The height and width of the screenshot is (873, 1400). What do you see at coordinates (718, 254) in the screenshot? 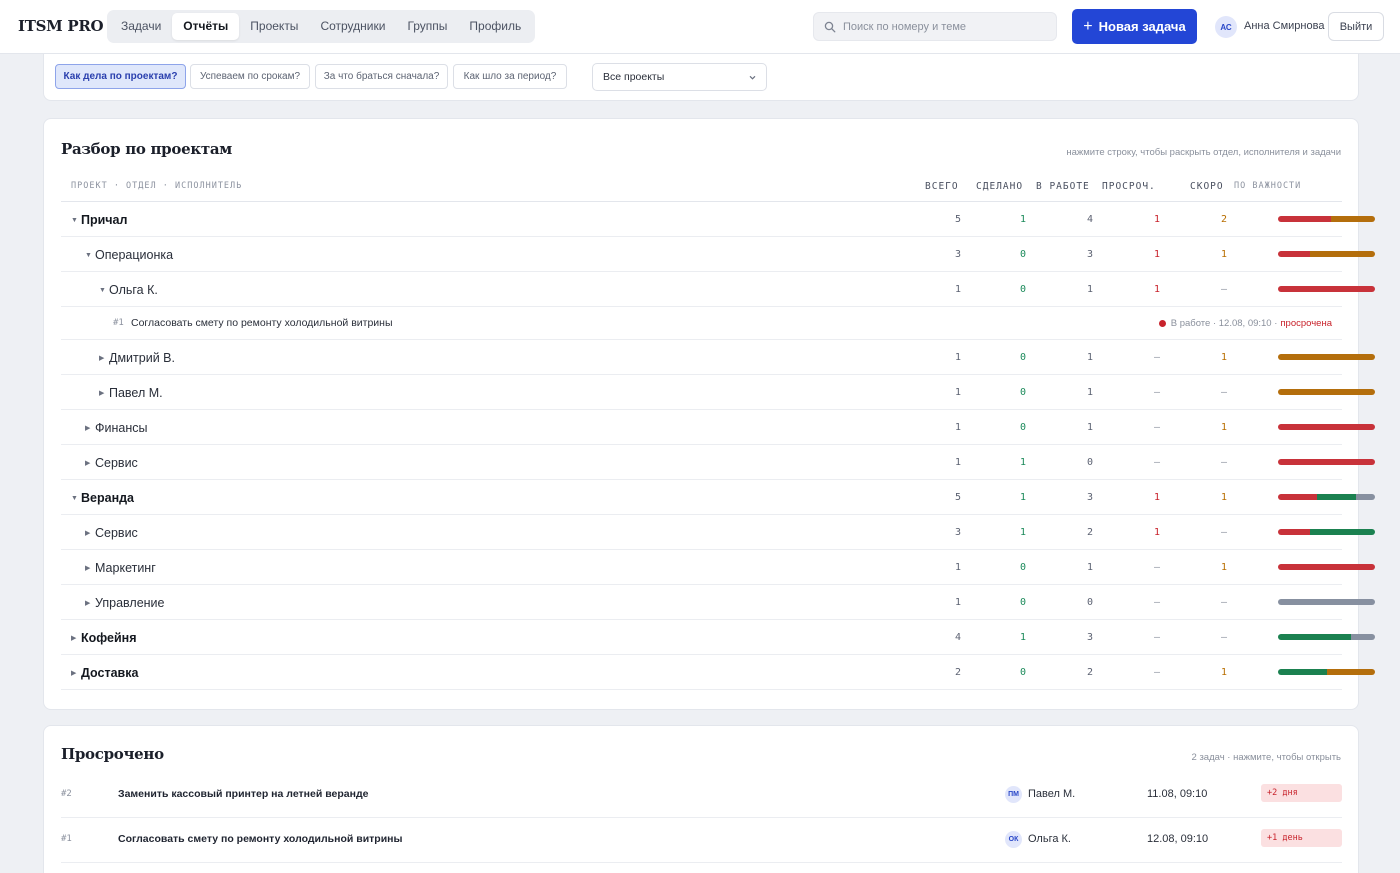
I see `department-row: ▼ Операционка 3 0 3 1 1` at bounding box center [718, 254].